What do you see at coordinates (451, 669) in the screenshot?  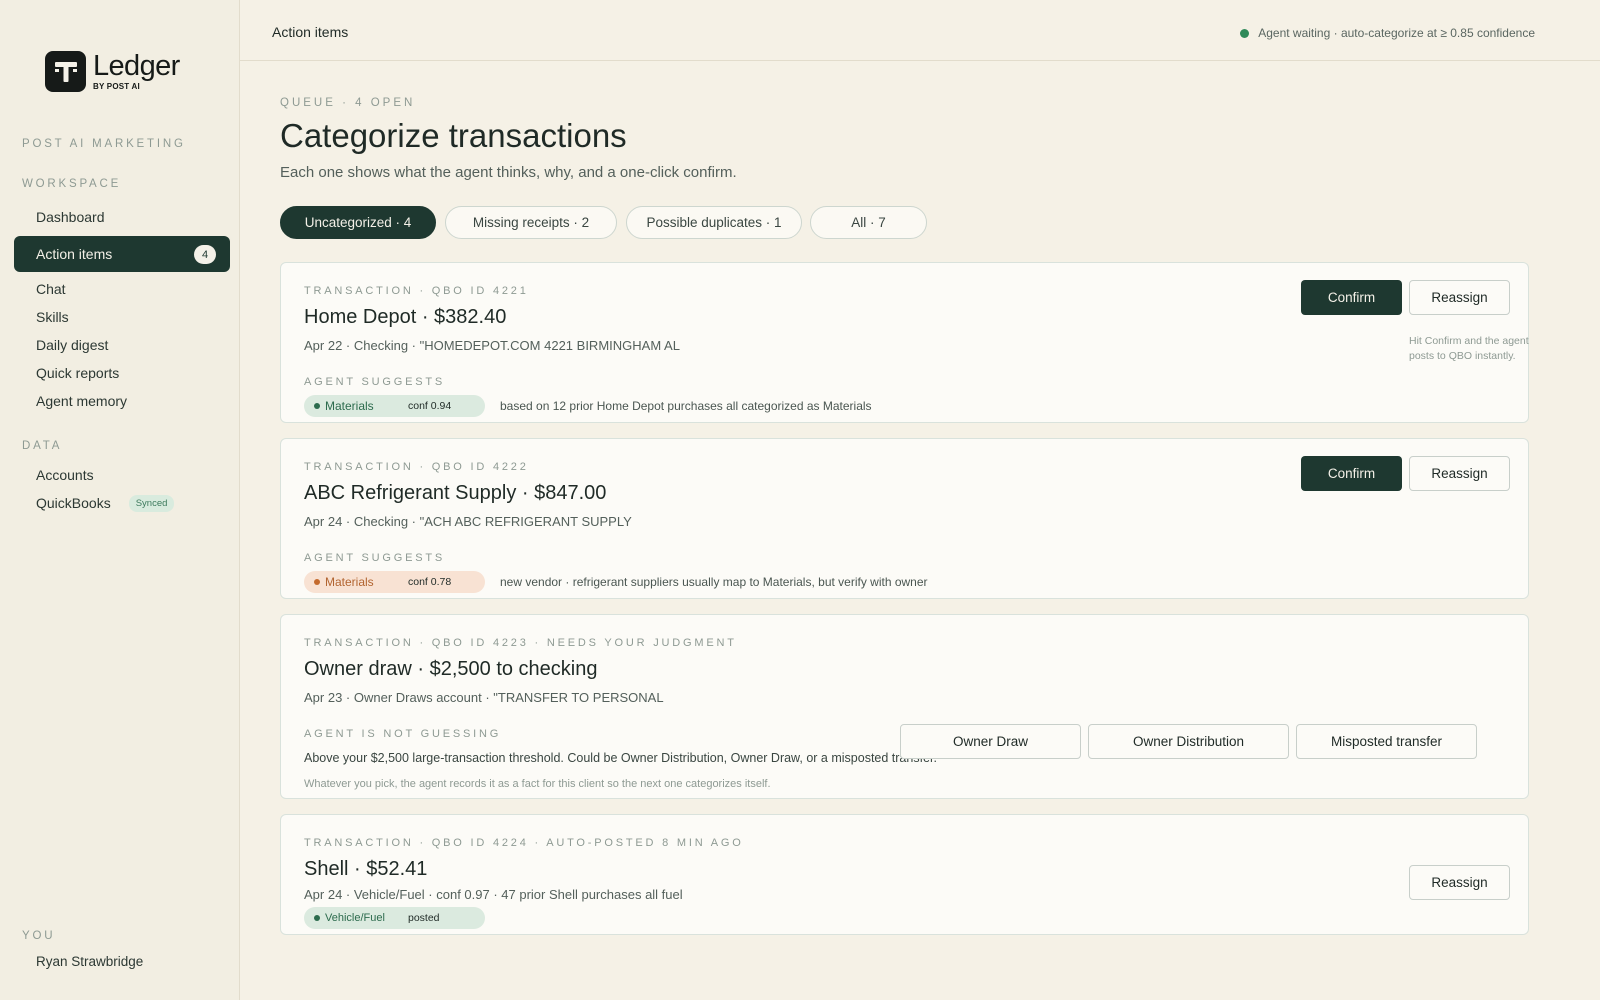 I see `transaction-title: Owner draw · $2,500 to checking` at bounding box center [451, 669].